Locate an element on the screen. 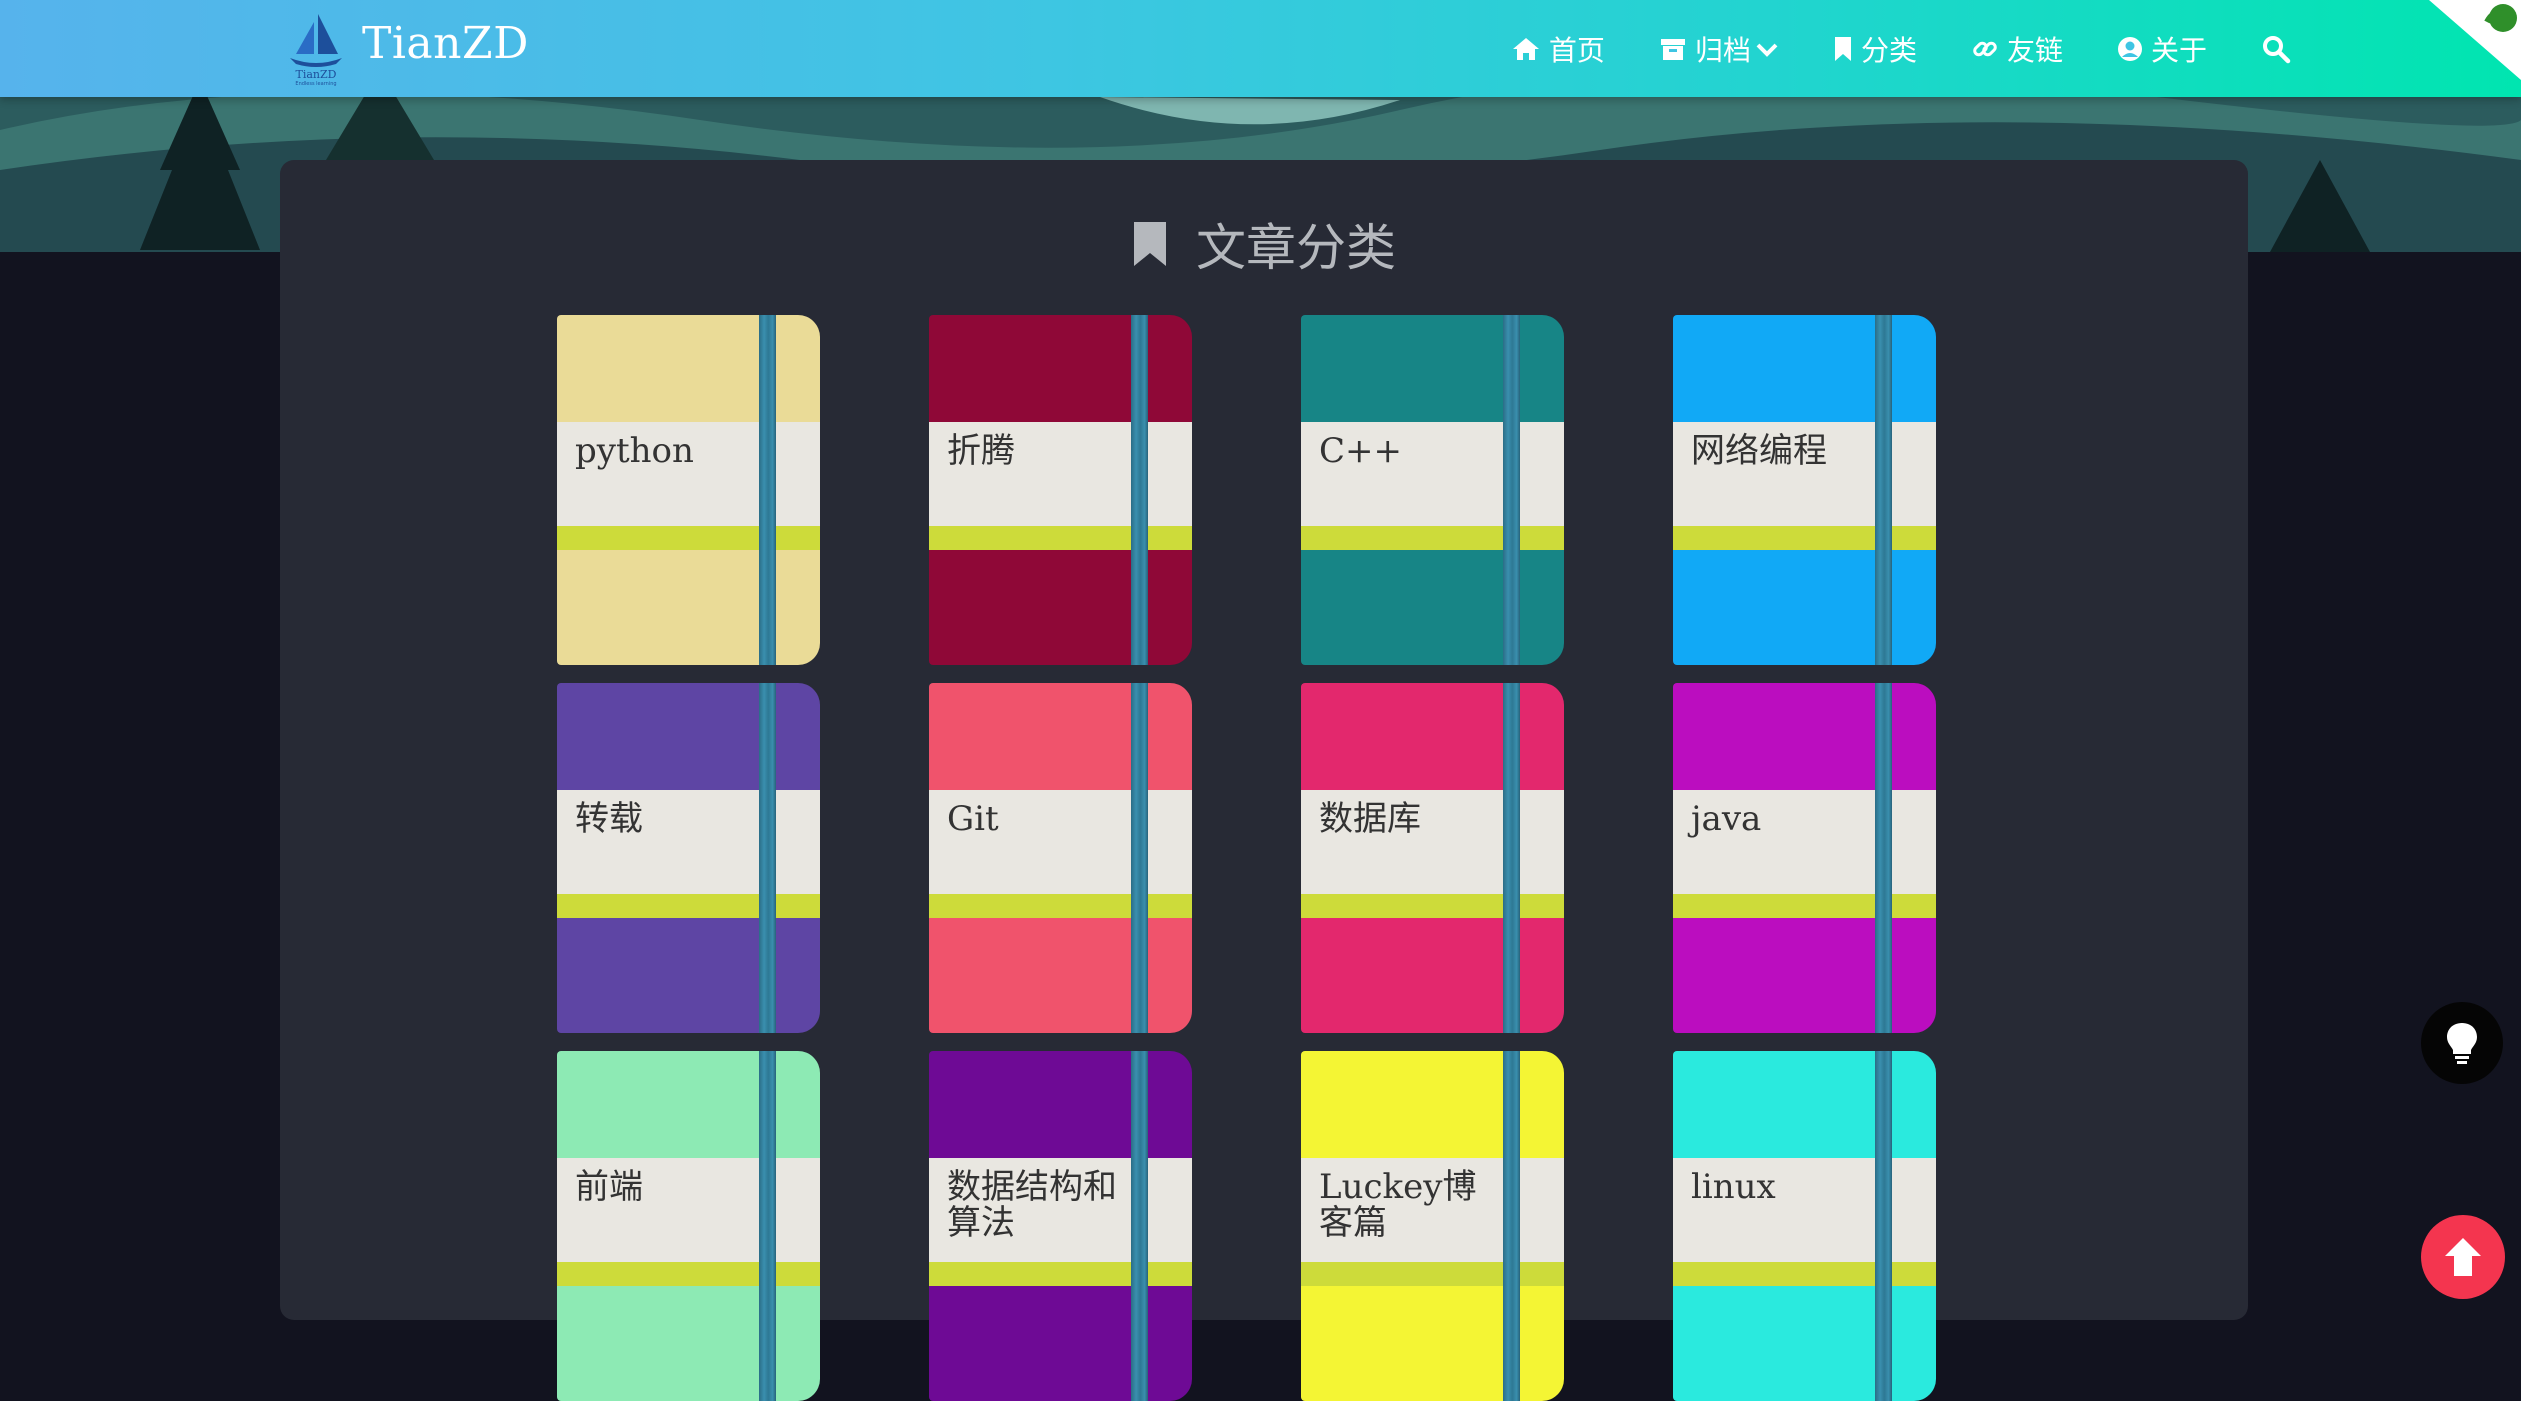  archive-icon is located at coordinates (1672, 49).